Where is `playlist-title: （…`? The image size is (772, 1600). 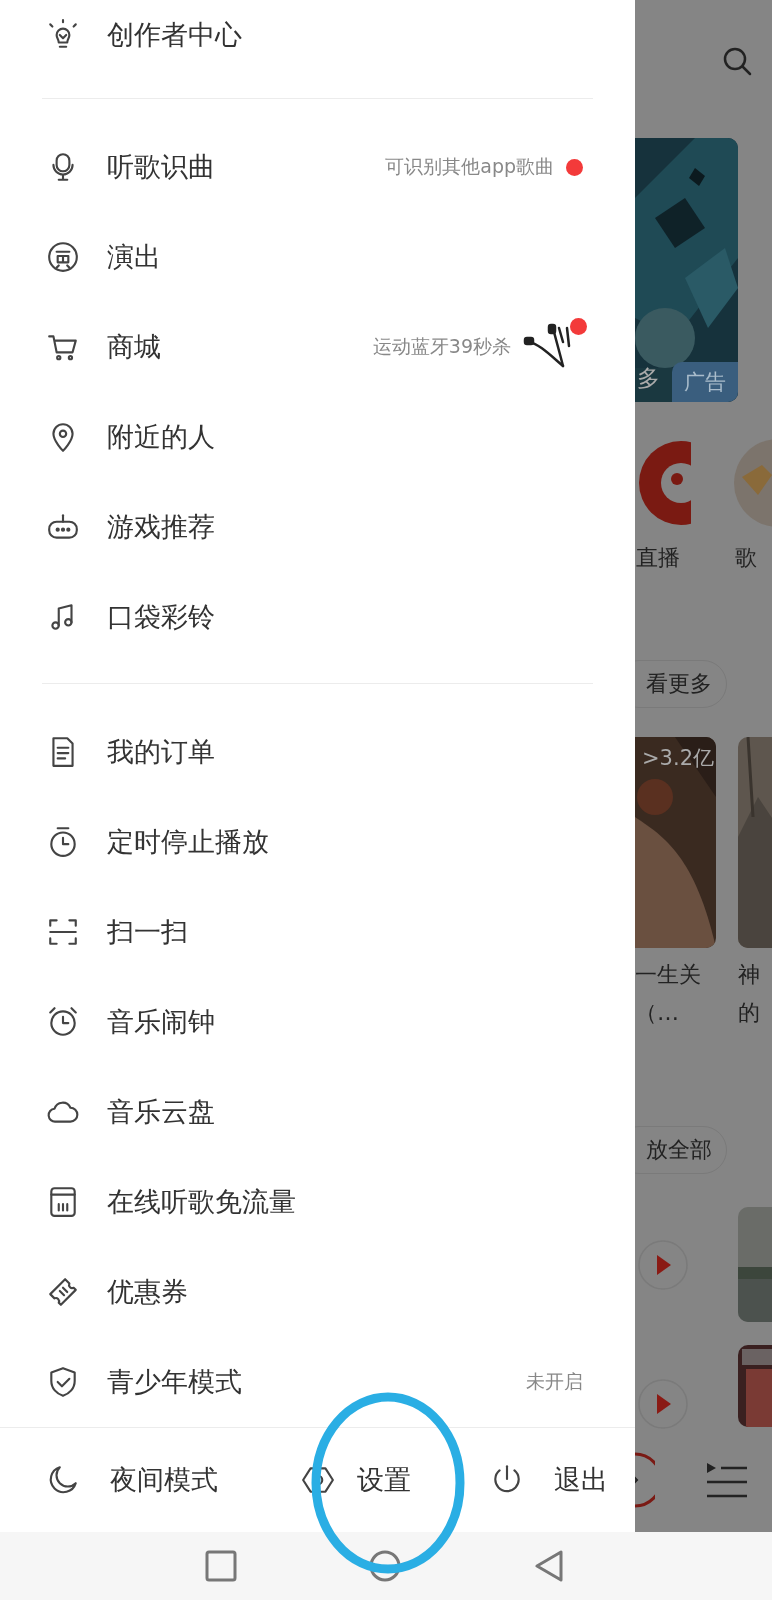 playlist-title: （… is located at coordinates (657, 1013).